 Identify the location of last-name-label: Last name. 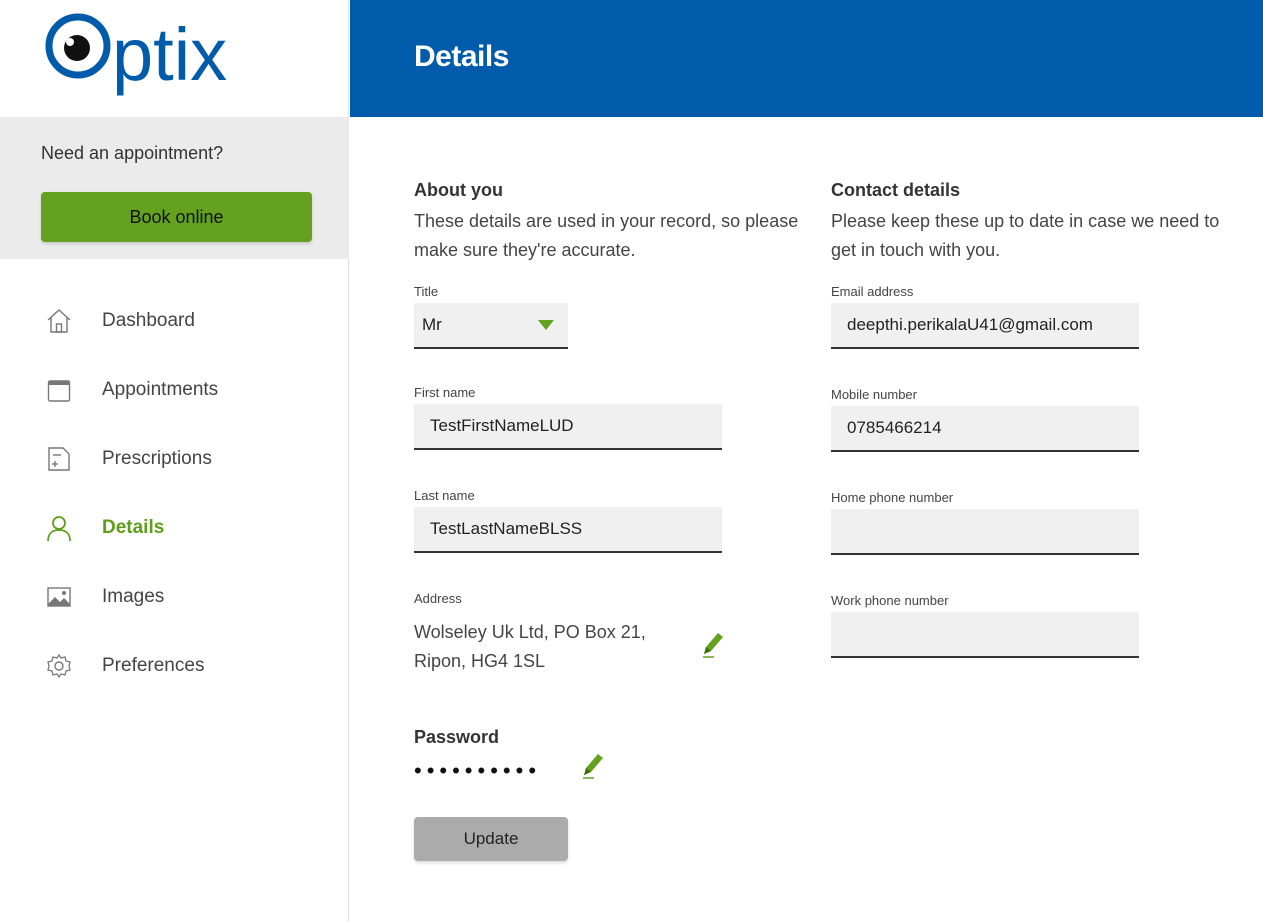
(444, 495).